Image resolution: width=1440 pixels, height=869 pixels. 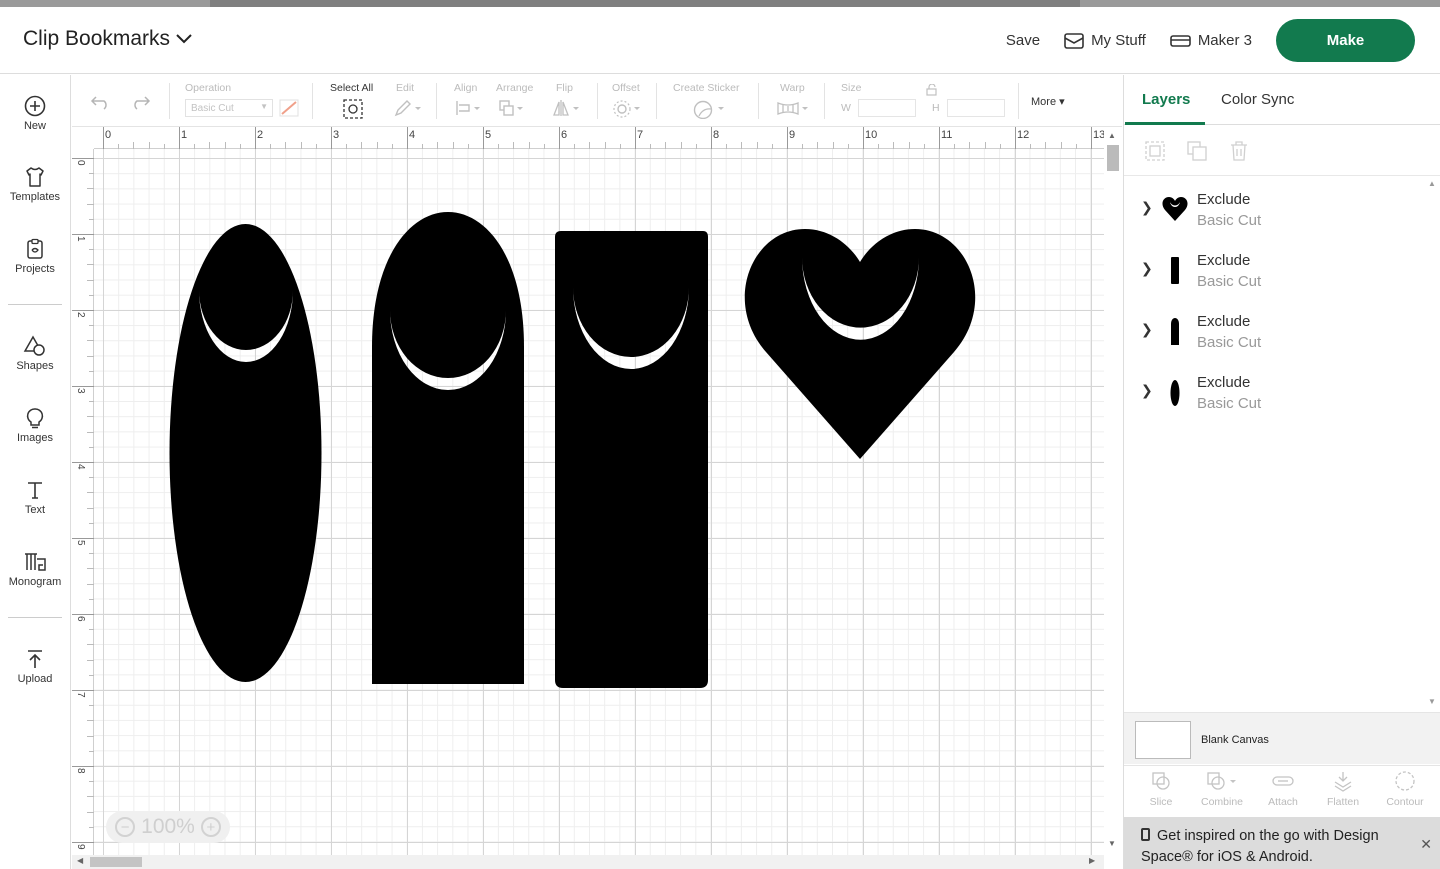 I want to click on size-label: Size, so click(x=851, y=88).